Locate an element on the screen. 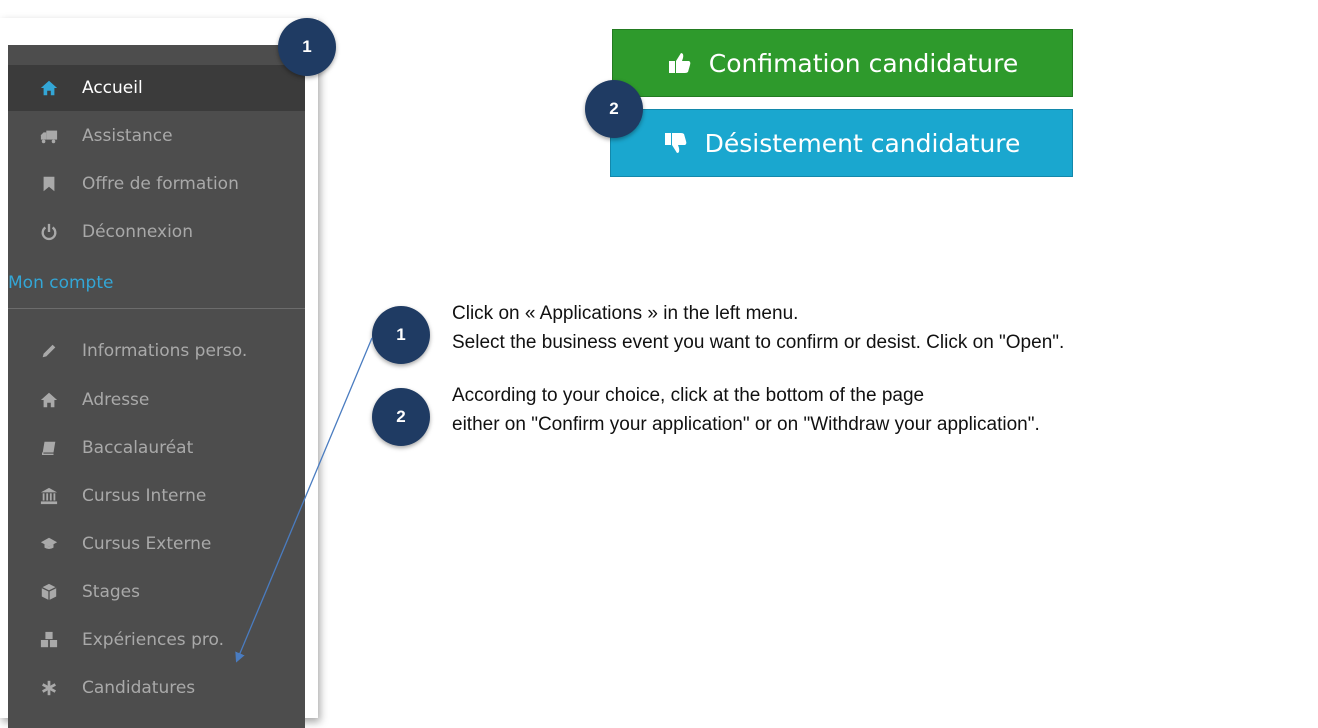 The height and width of the screenshot is (728, 1318). truck-icon is located at coordinates (49, 136).